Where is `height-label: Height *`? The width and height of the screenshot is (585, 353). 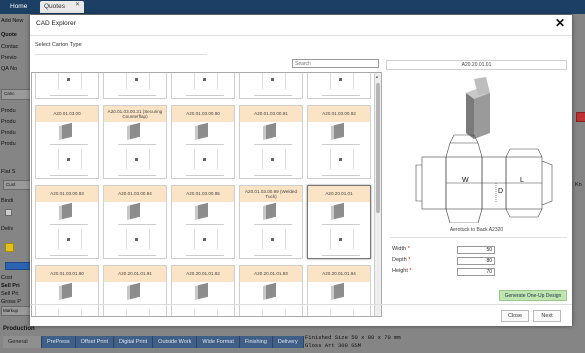 height-label: Height * is located at coordinates (402, 271).